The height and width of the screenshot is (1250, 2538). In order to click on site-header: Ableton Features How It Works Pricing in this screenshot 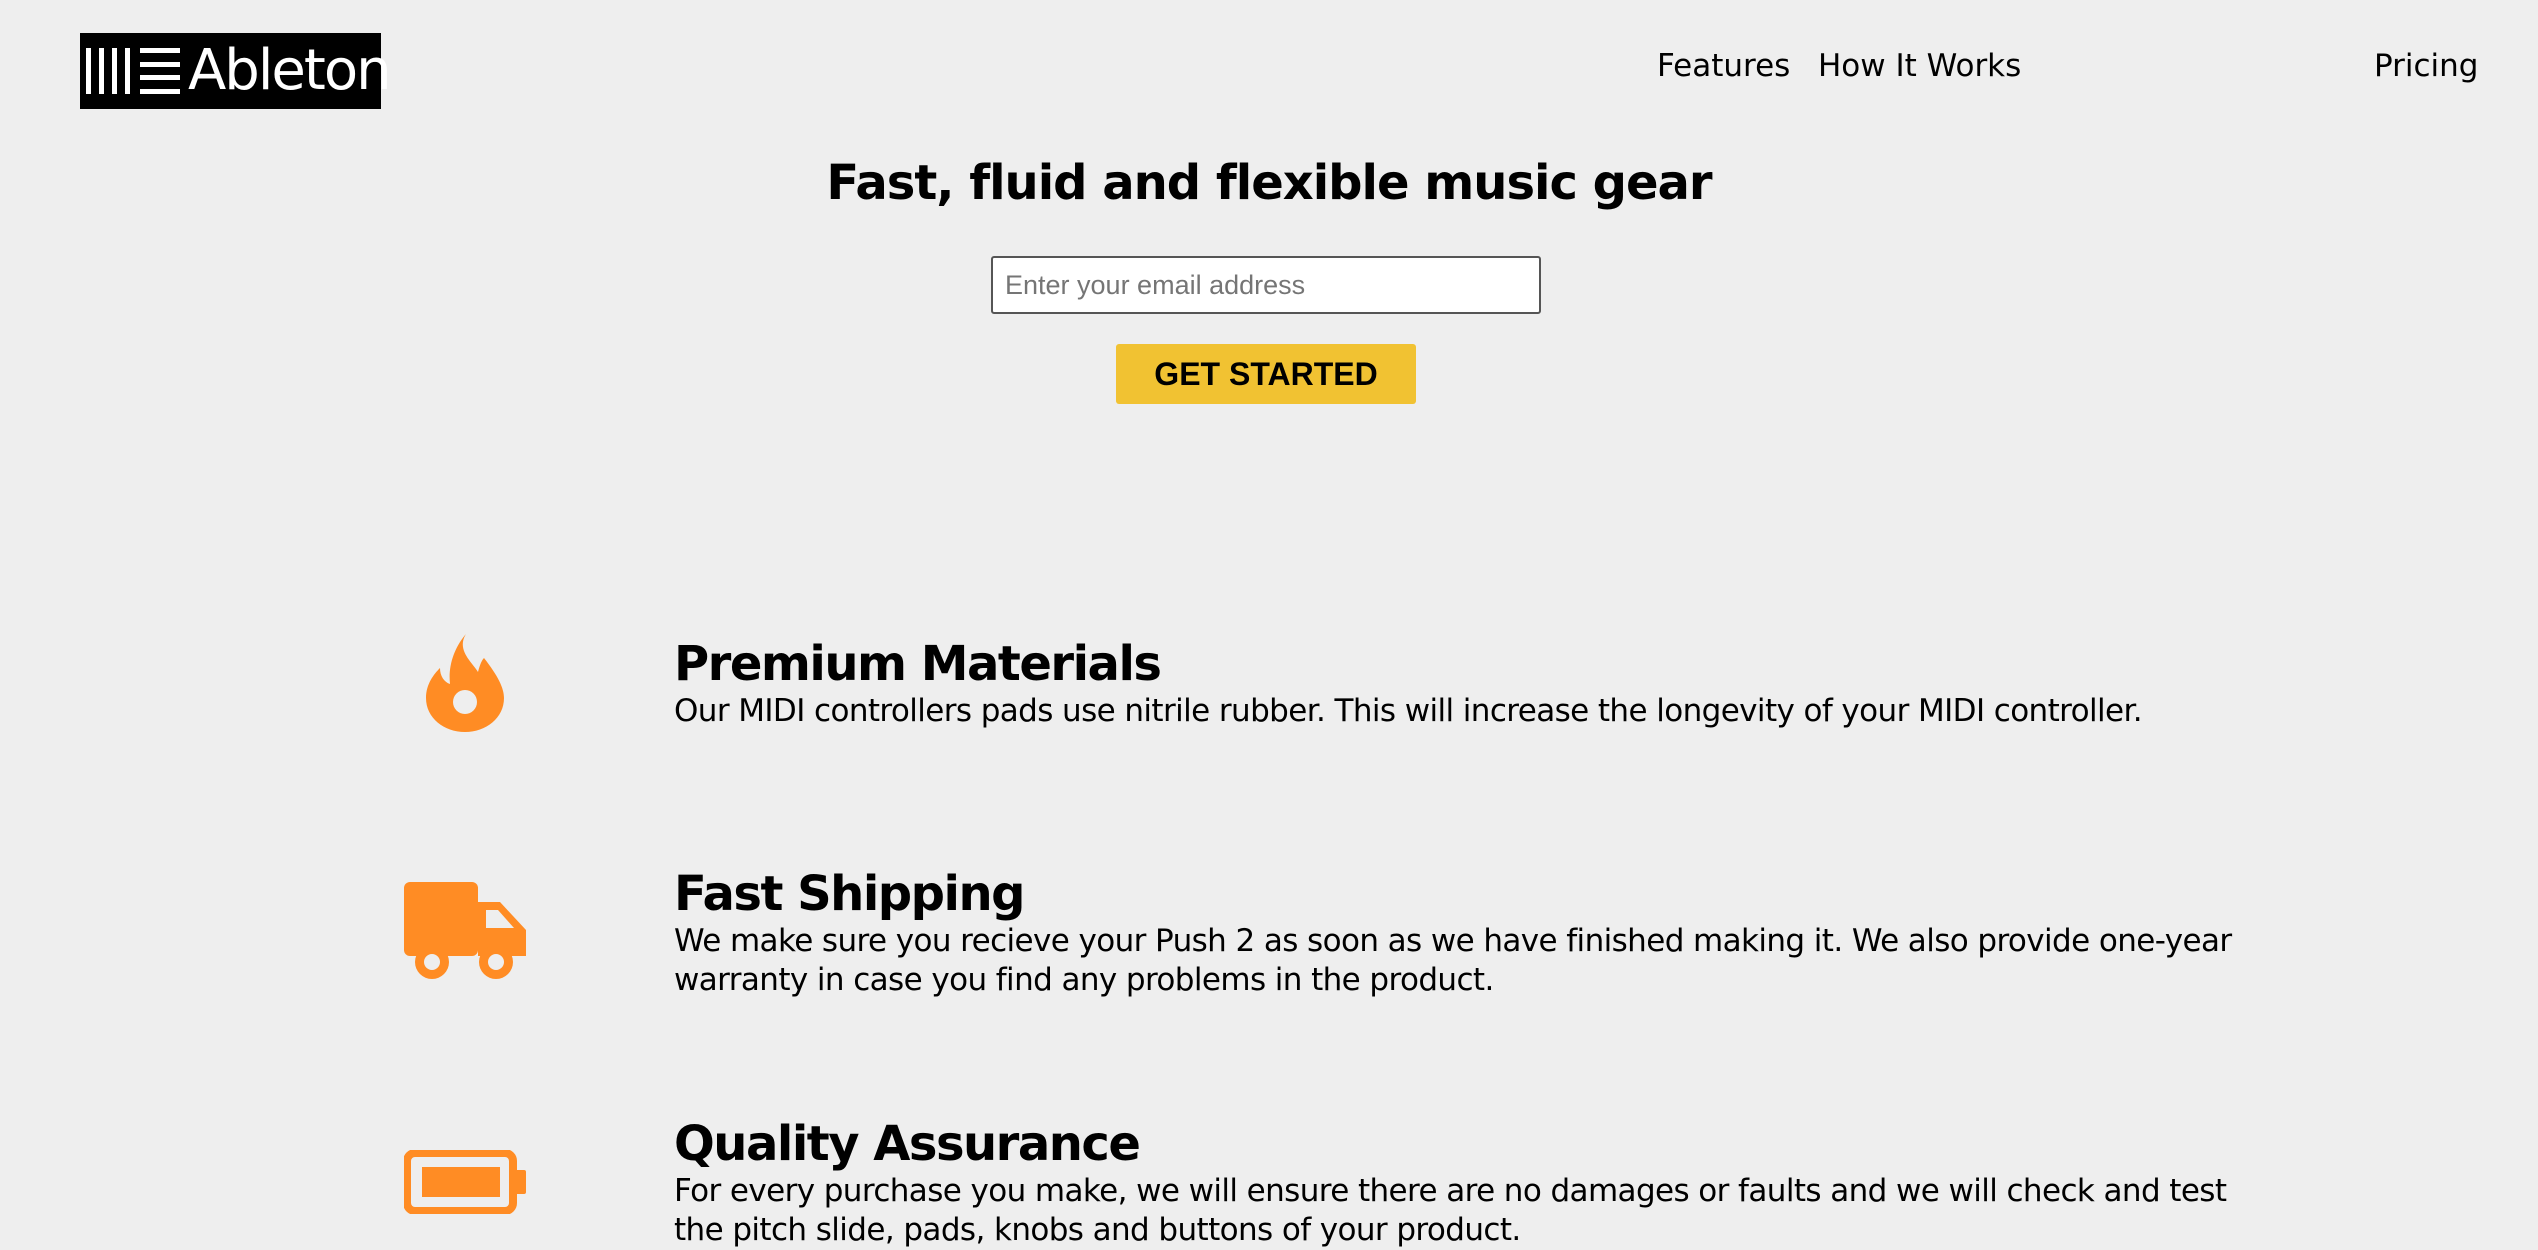, I will do `click(1269, 70)`.